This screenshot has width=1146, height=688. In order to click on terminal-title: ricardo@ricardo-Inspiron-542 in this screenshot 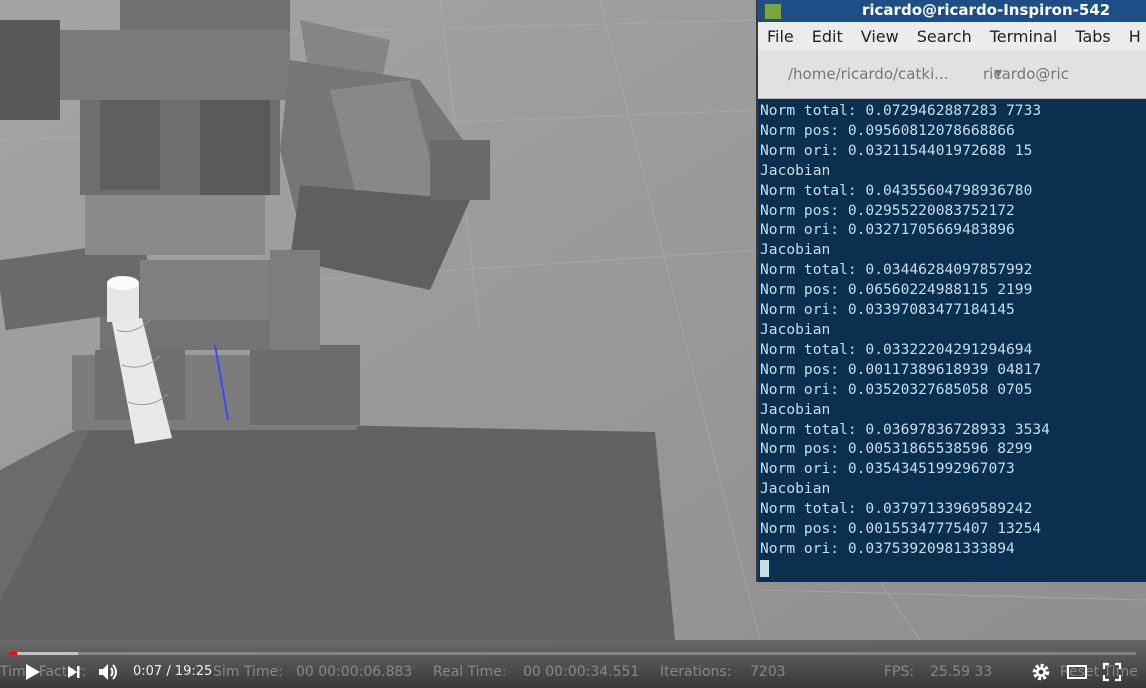, I will do `click(986, 10)`.